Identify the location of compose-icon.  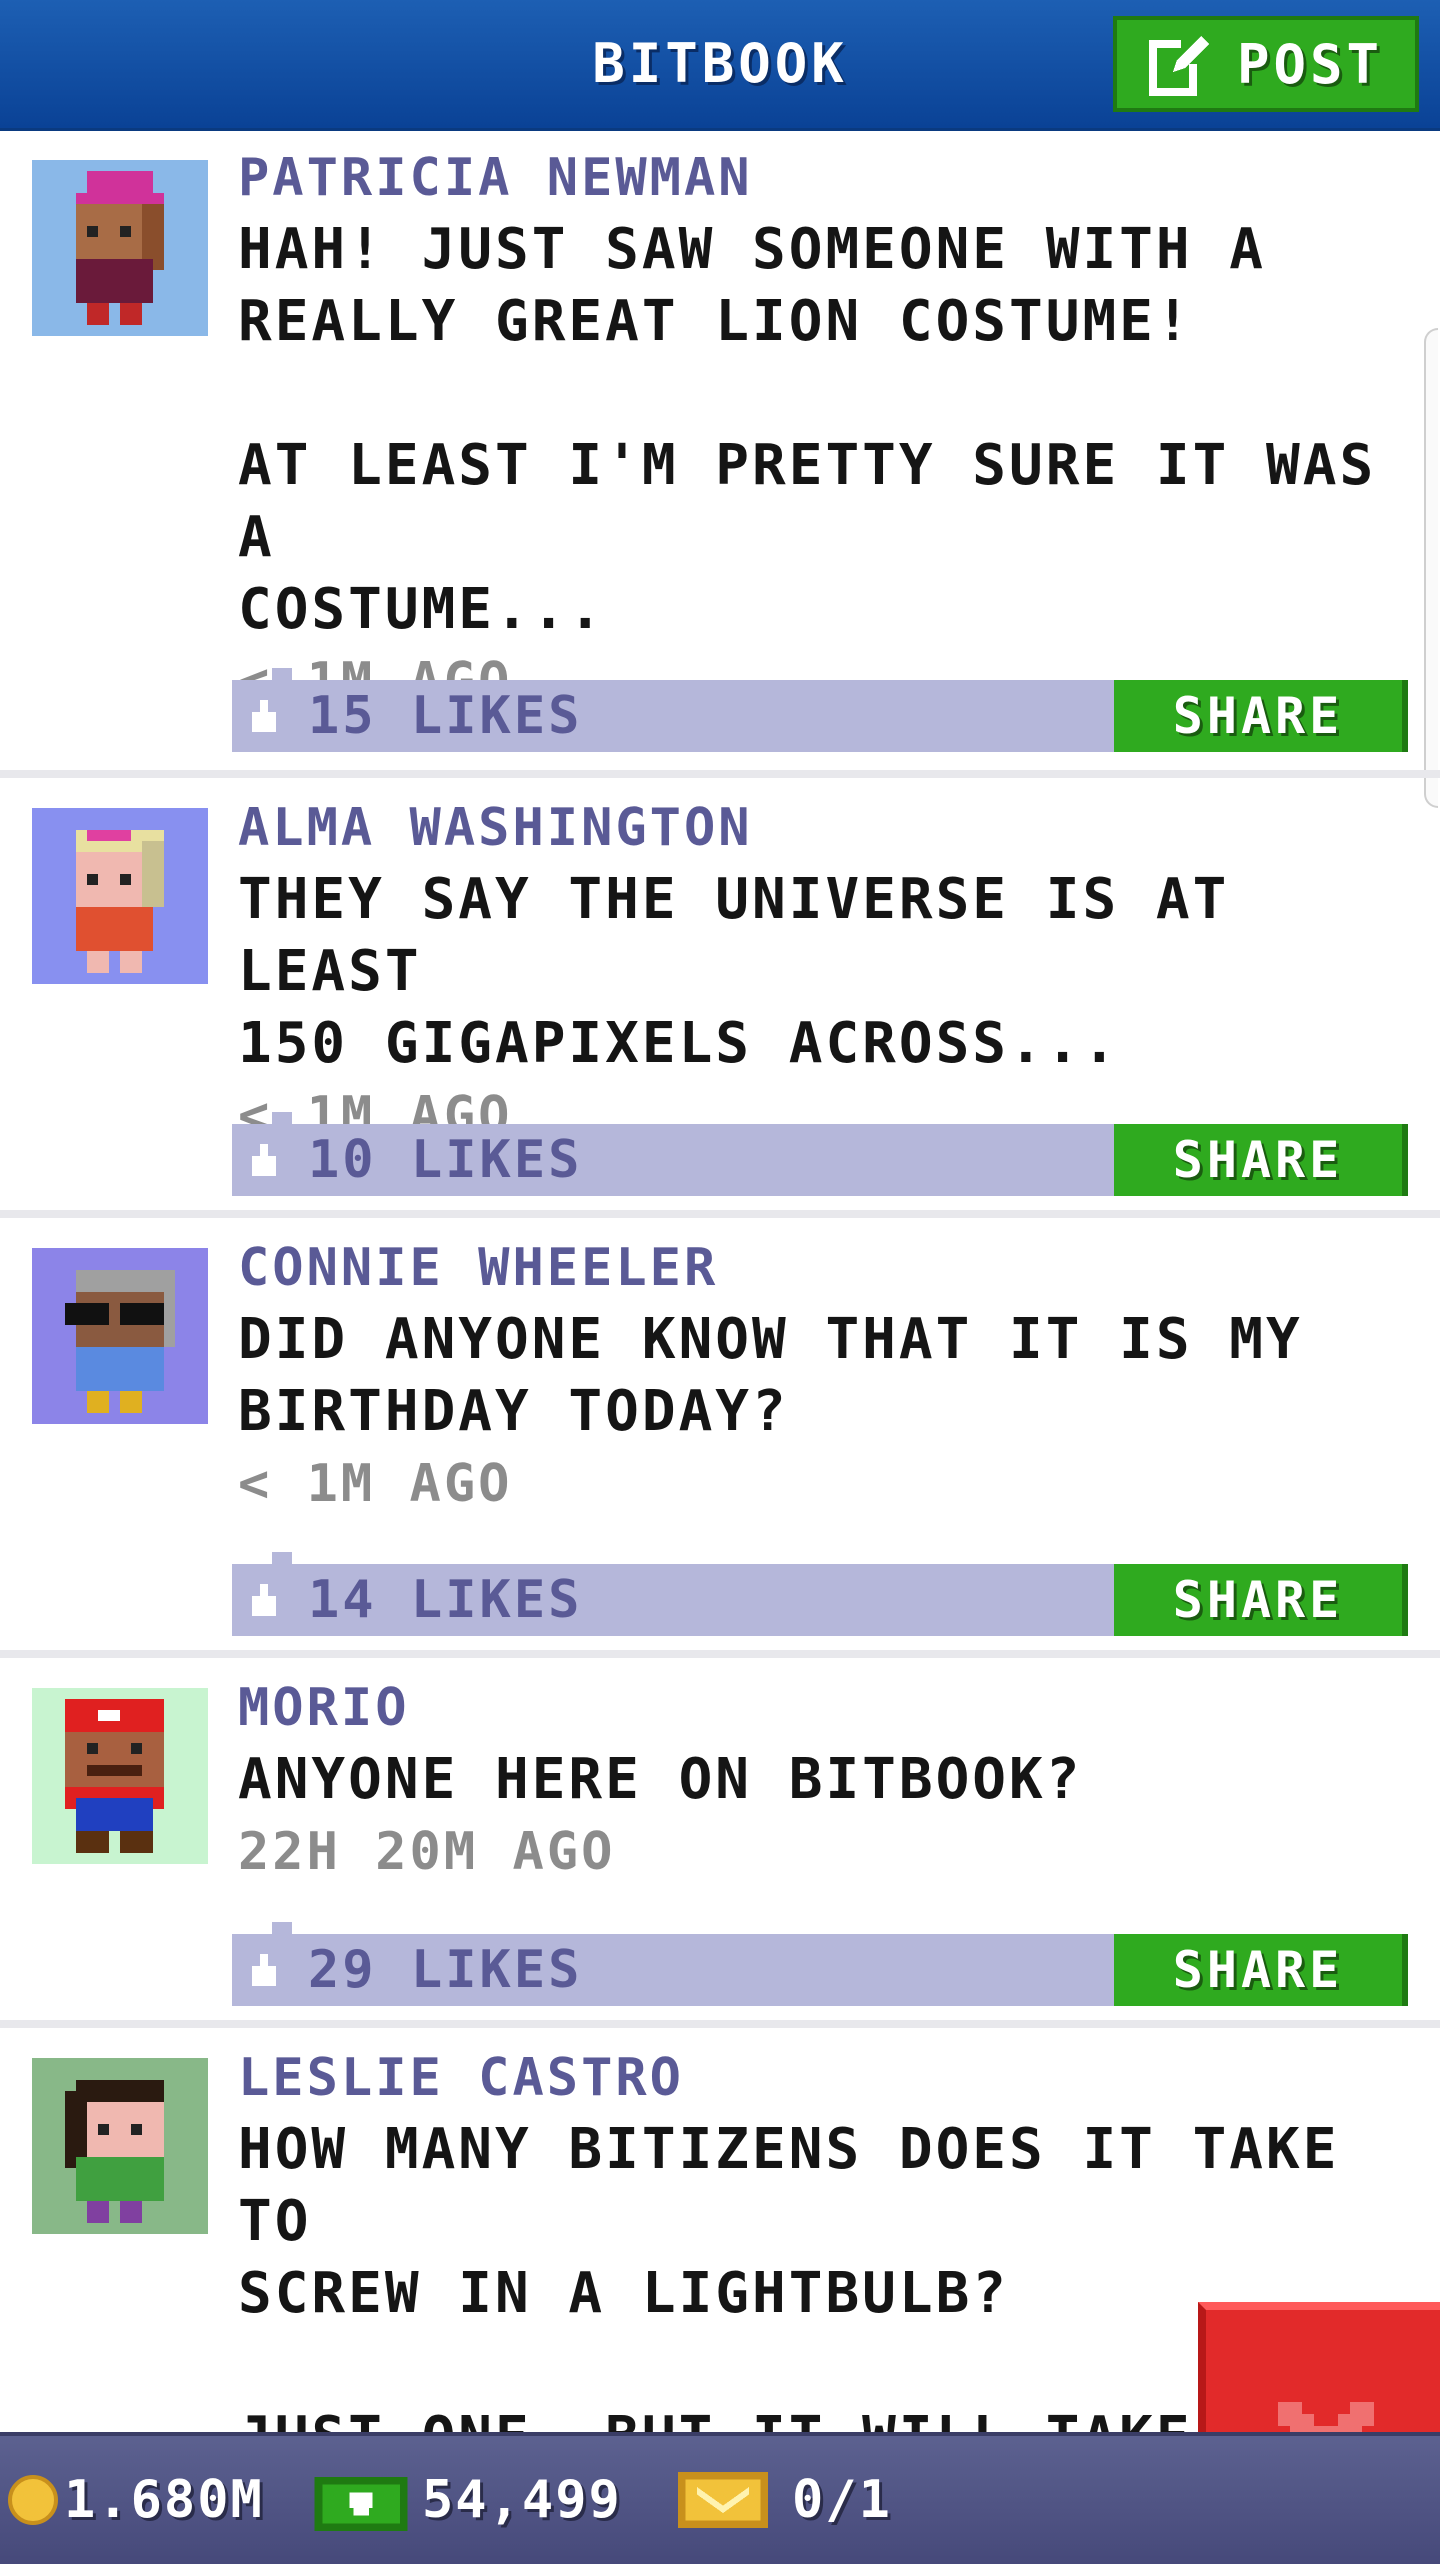
(1180, 64).